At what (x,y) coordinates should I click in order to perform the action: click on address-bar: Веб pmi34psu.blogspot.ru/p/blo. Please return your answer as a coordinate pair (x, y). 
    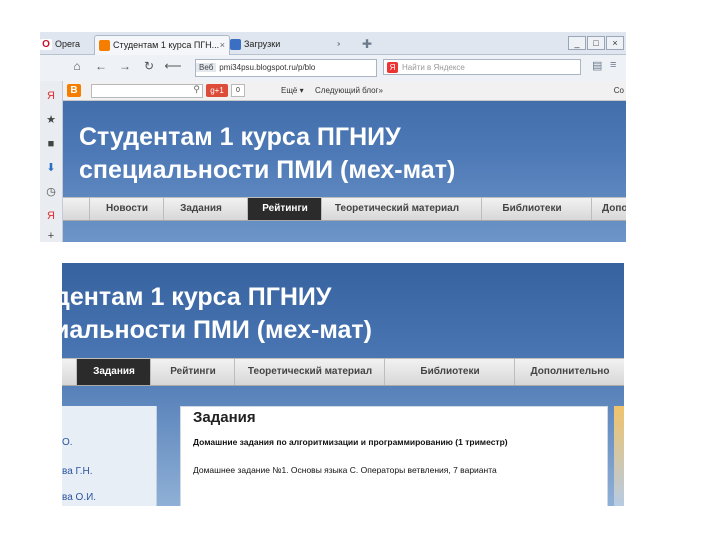
    Looking at the image, I should click on (286, 68).